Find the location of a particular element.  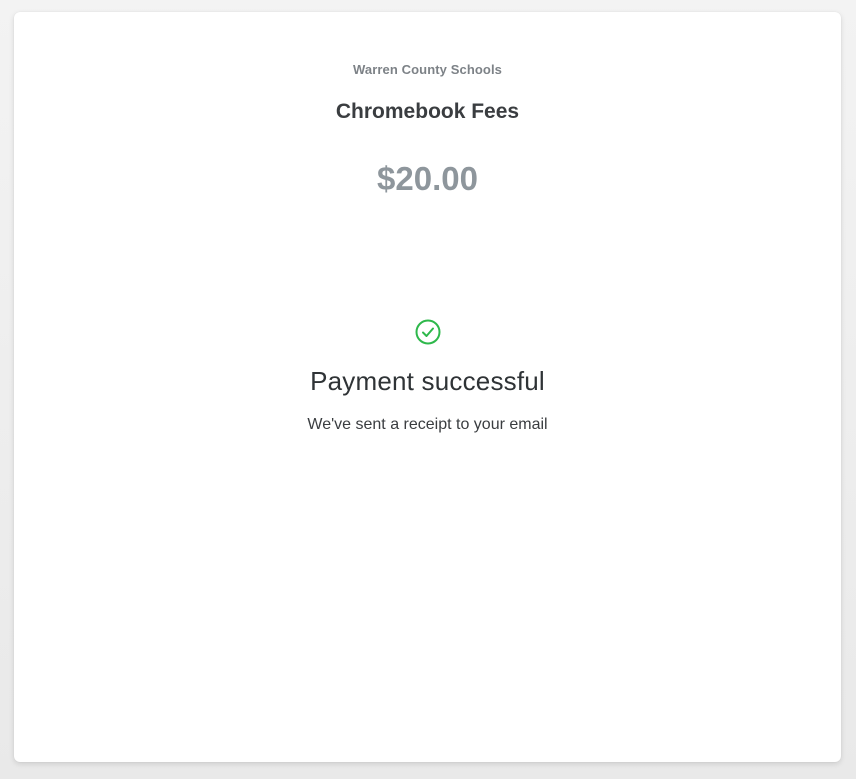

merchant-name: Warren County Schools is located at coordinates (427, 69).